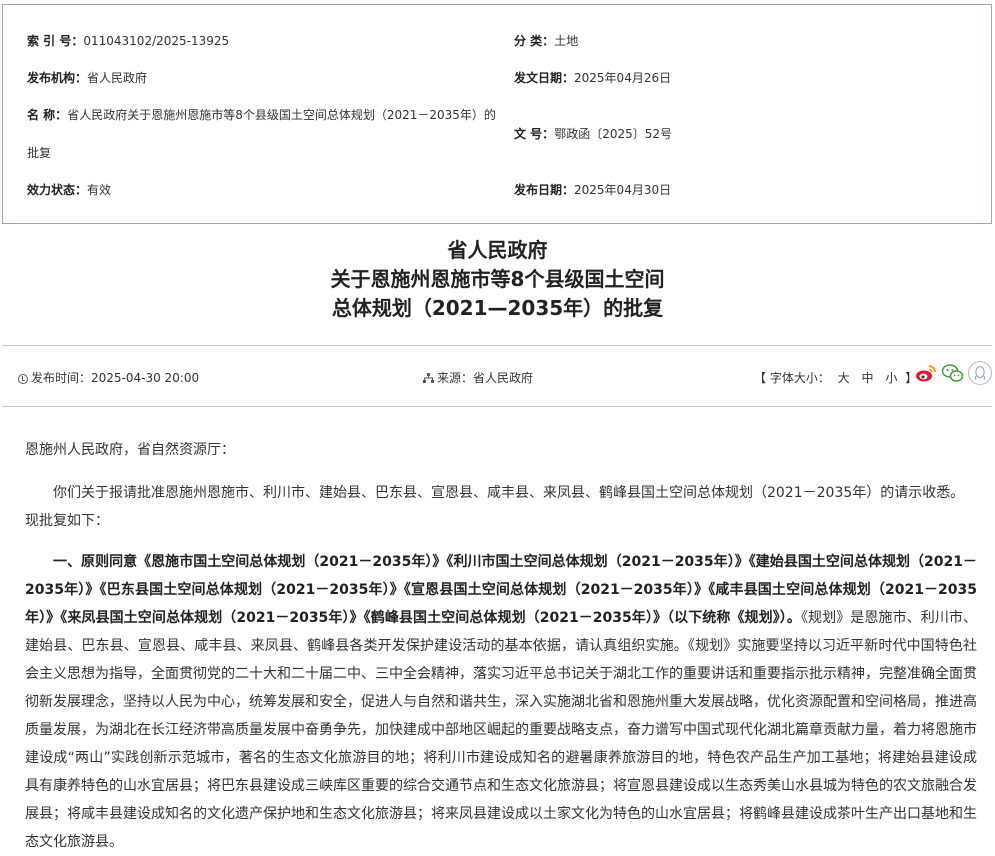 This screenshot has height=856, width=995. Describe the element at coordinates (47, 115) in the screenshot. I see `document-name-label: 名 称：` at that location.